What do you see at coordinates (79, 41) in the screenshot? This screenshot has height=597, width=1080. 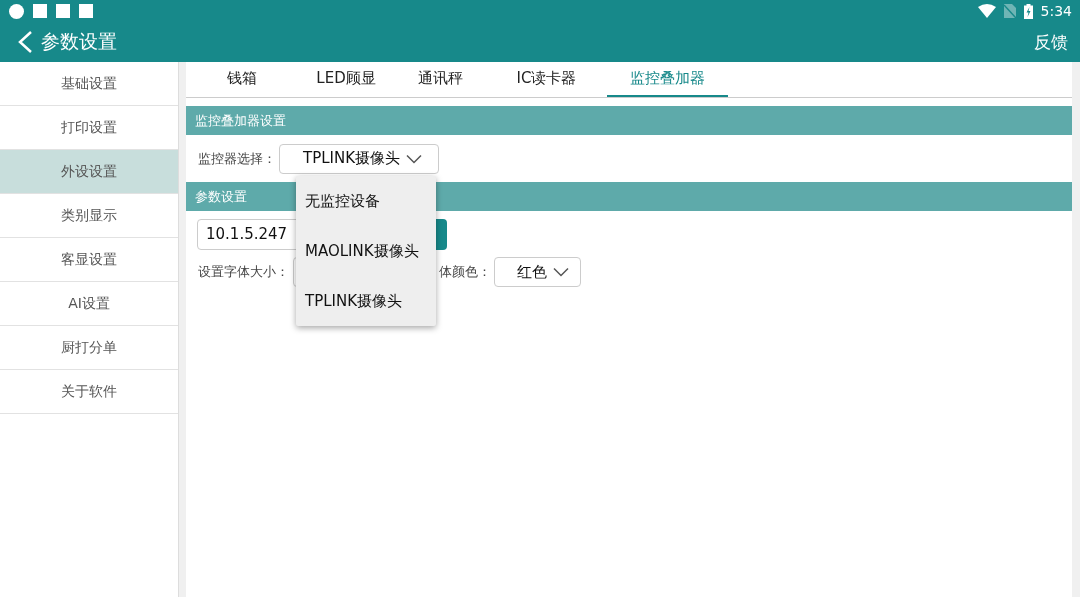 I see `page-title: 参数设置` at bounding box center [79, 41].